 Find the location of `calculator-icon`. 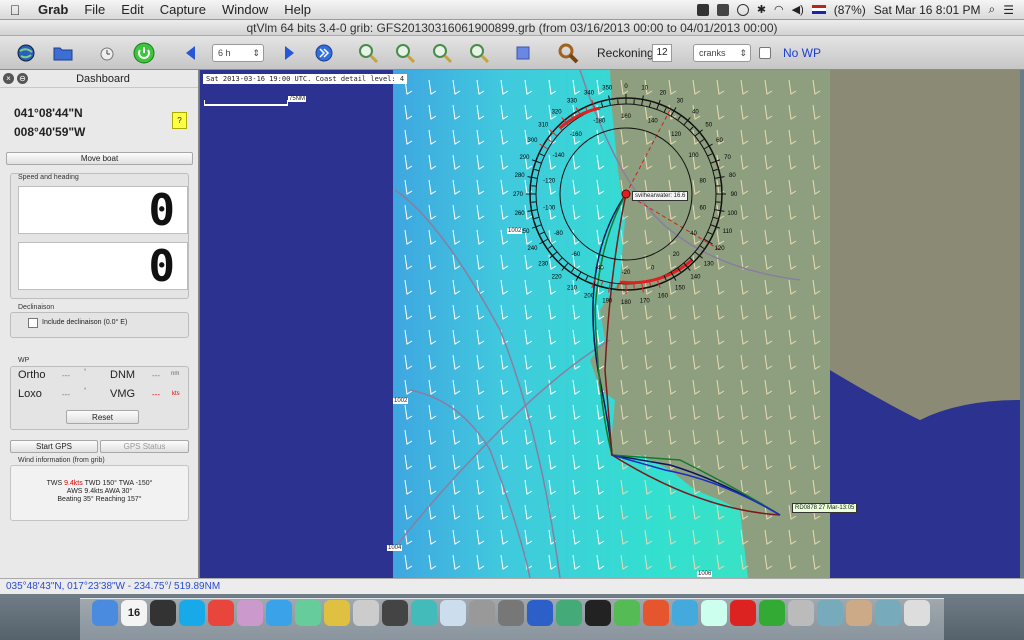

calculator-icon is located at coordinates (482, 613).